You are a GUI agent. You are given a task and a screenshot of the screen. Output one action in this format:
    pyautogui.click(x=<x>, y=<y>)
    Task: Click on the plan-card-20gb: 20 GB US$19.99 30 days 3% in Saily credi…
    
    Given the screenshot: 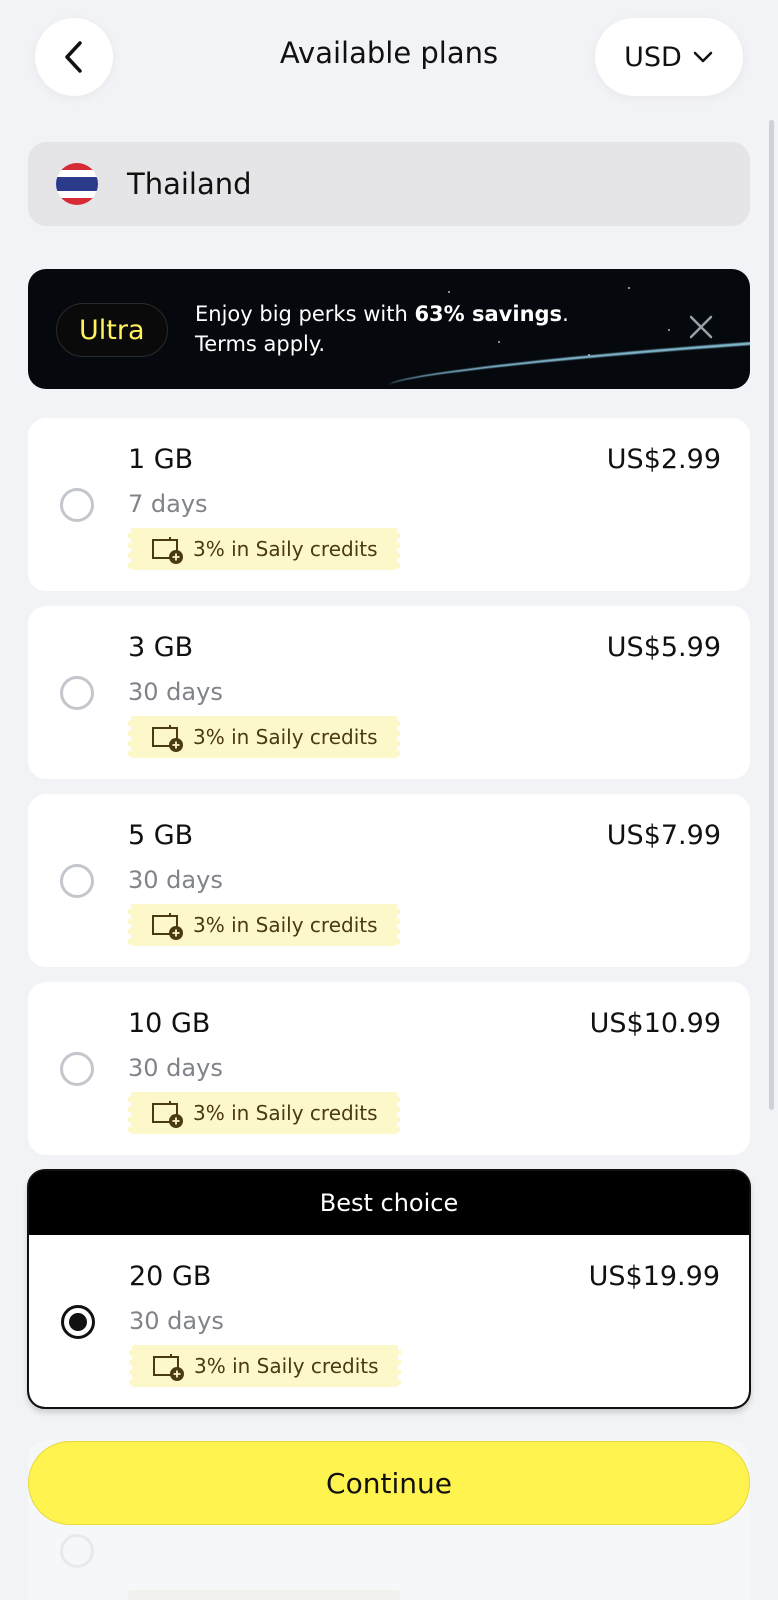 What is the action you would take?
    pyautogui.click(x=389, y=1321)
    